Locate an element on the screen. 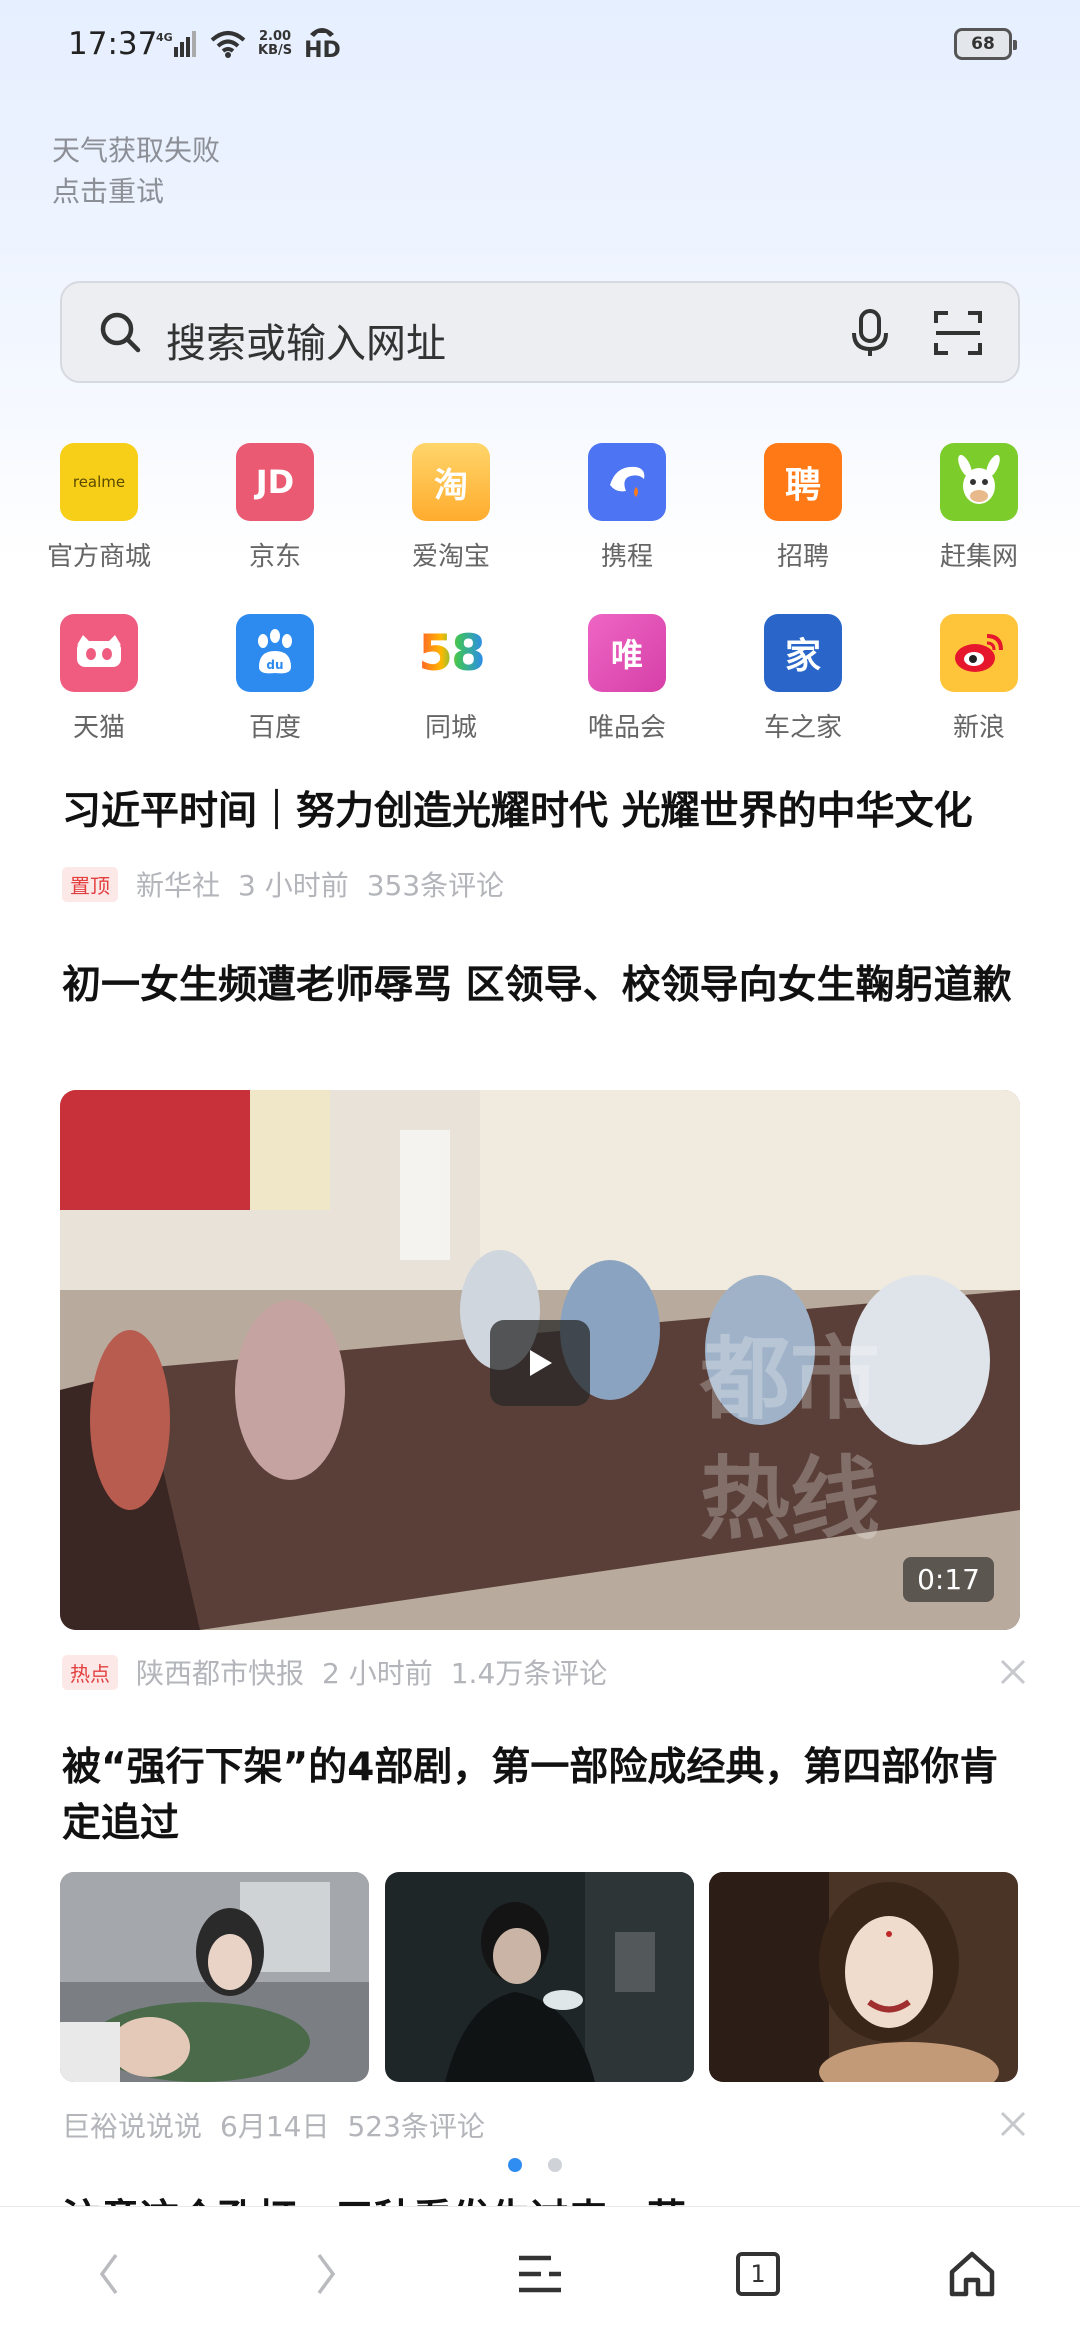 The image size is (1080, 2340). shortcut-58: 58 同城 is located at coordinates (451, 689).